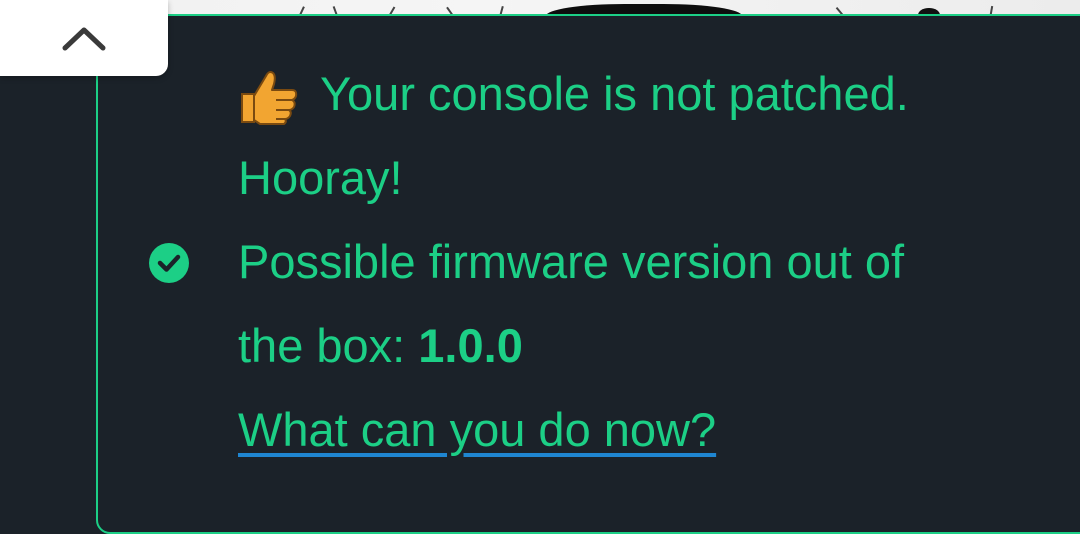  What do you see at coordinates (169, 263) in the screenshot?
I see `check-circle-icon` at bounding box center [169, 263].